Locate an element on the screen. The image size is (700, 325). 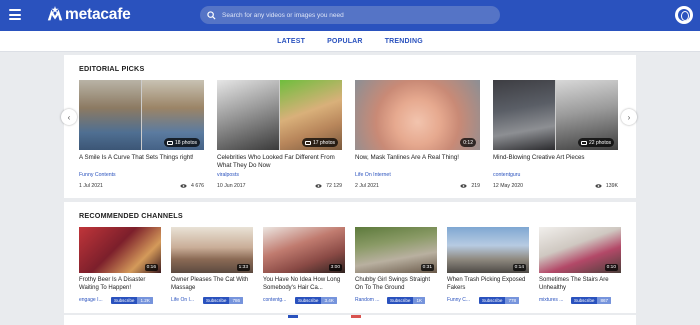
channel-footer: Funny C... Subscribe 778 is located at coordinates (488, 300).